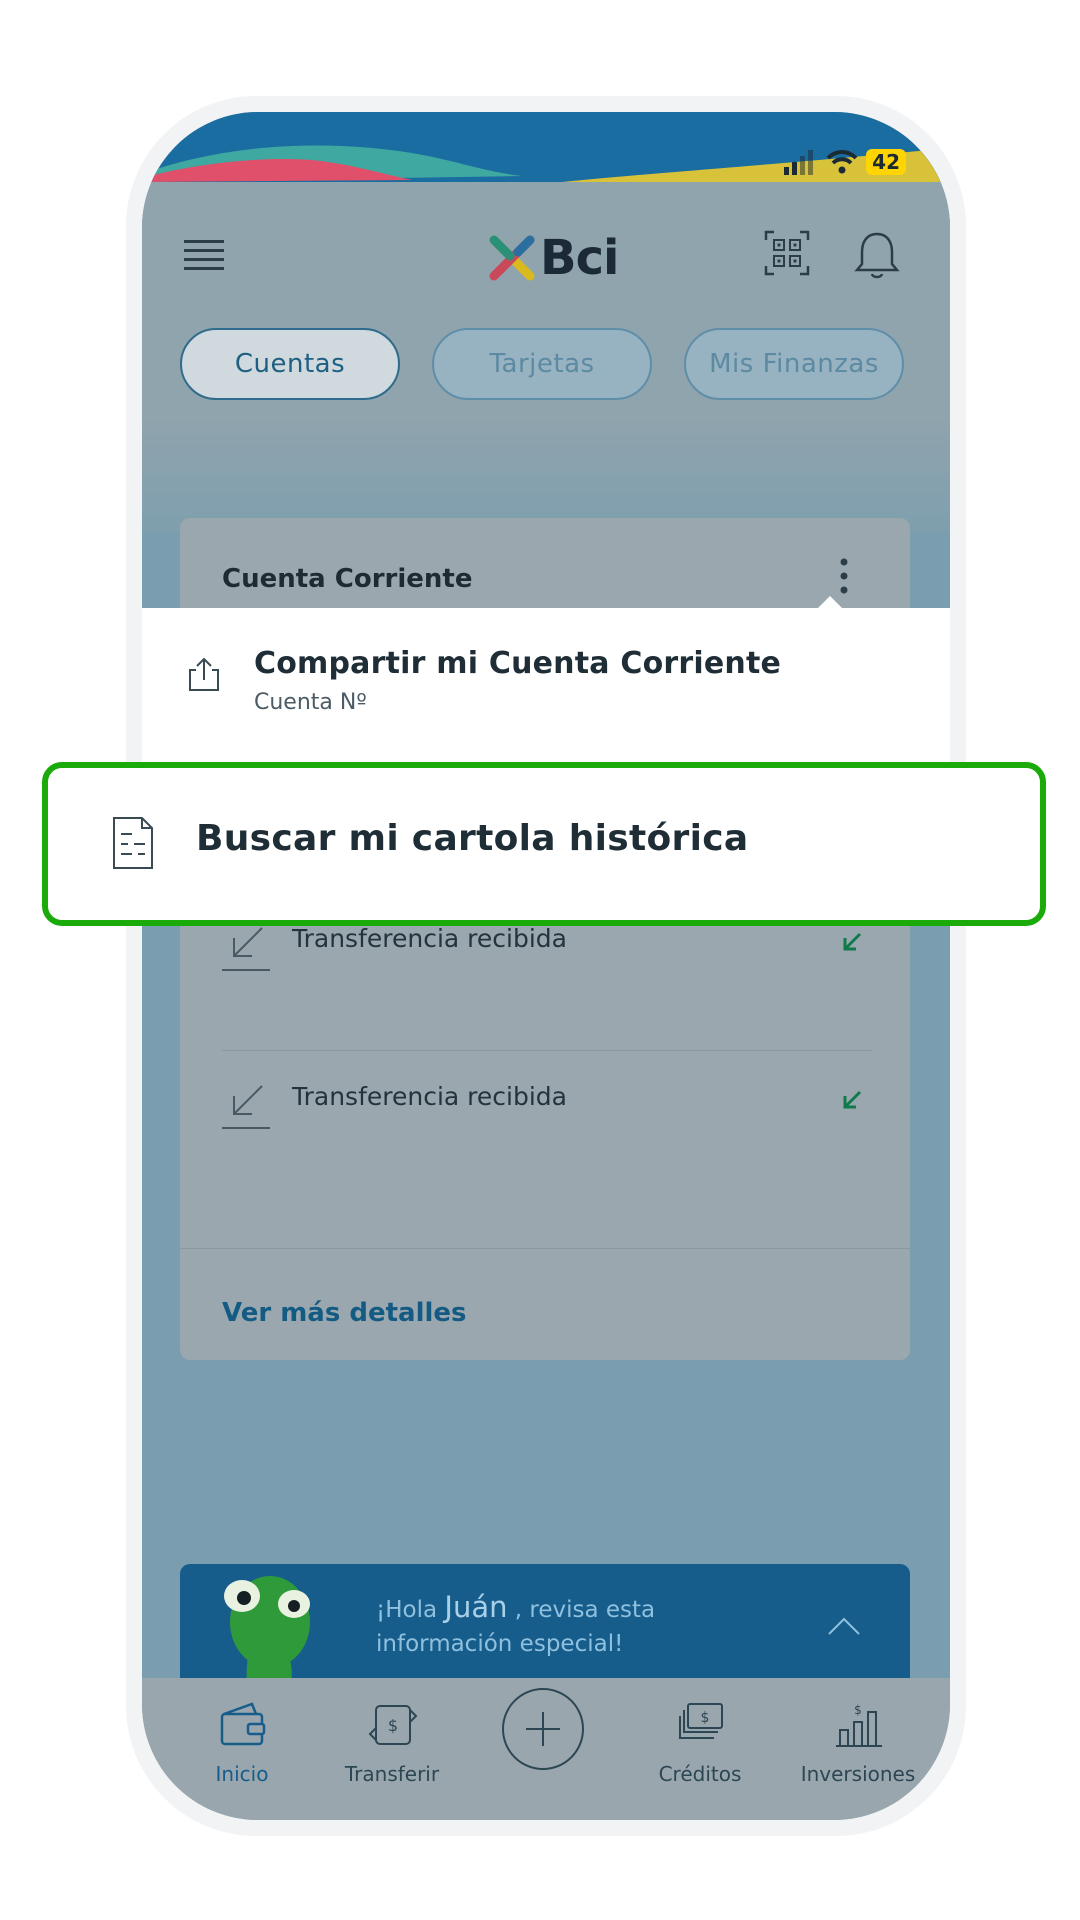 The height and width of the screenshot is (1920, 1080). Describe the element at coordinates (794, 364) in the screenshot. I see `tab-mis-finanzas: Mis Finanzas` at that location.